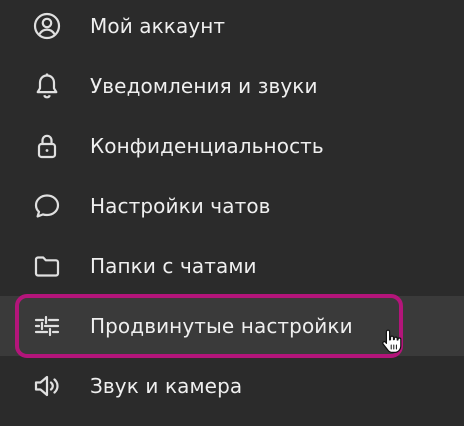  Describe the element at coordinates (47, 266) in the screenshot. I see `folder-icon` at that location.